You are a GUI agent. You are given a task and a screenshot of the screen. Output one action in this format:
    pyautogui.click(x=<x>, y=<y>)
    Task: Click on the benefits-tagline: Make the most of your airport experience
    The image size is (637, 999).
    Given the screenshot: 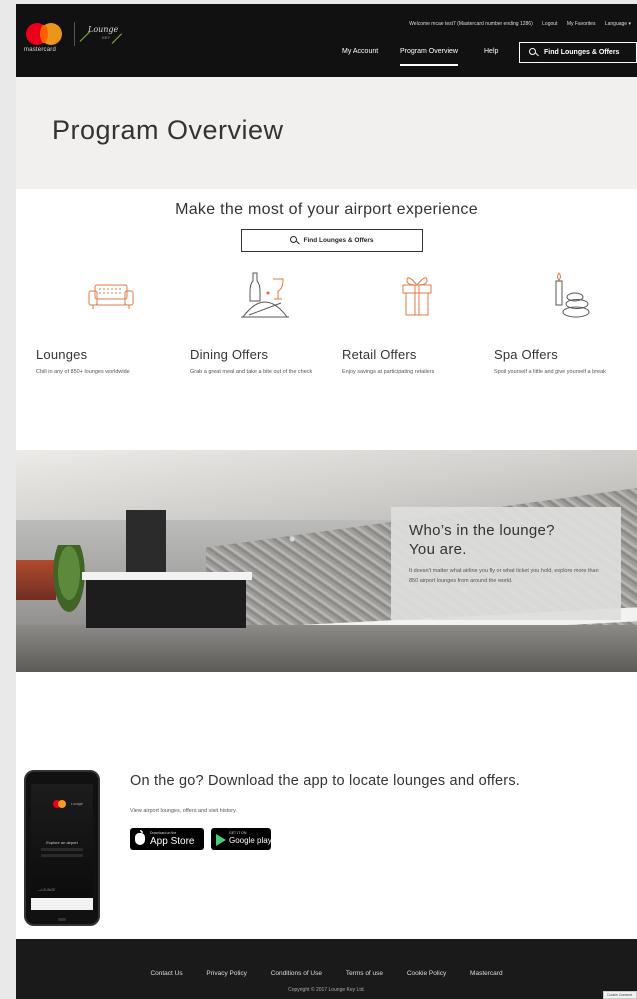 What is the action you would take?
    pyautogui.click(x=326, y=209)
    